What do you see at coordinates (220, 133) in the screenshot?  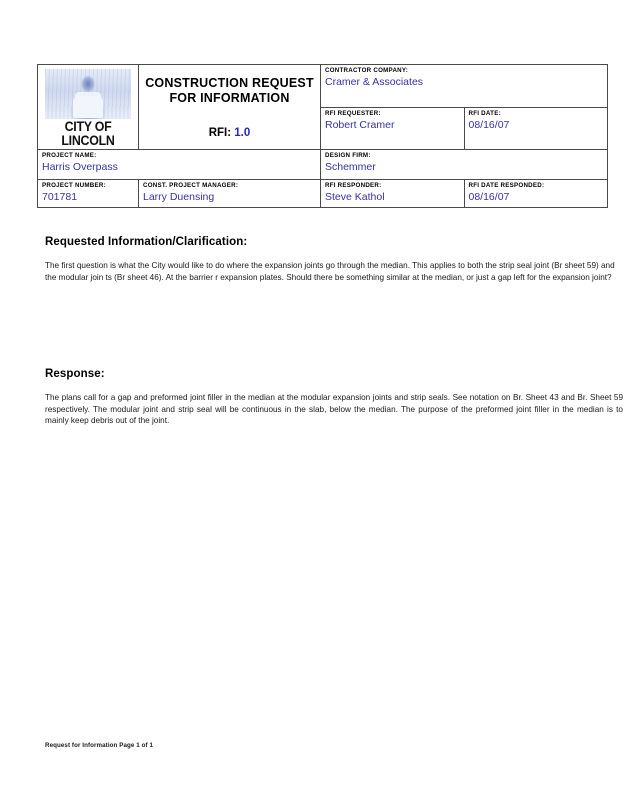 I see `rfi-label: RFI:` at bounding box center [220, 133].